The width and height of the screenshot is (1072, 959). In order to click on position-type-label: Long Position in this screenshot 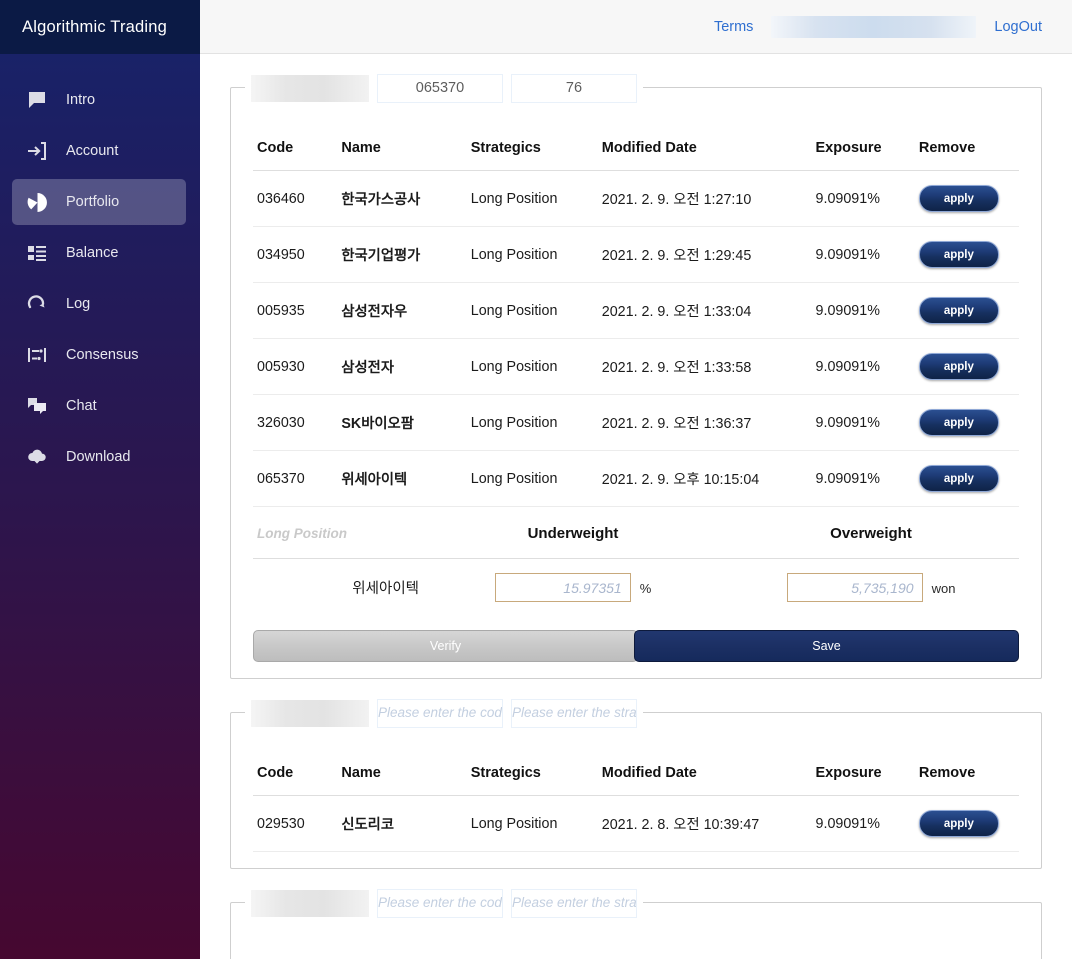, I will do `click(338, 534)`.